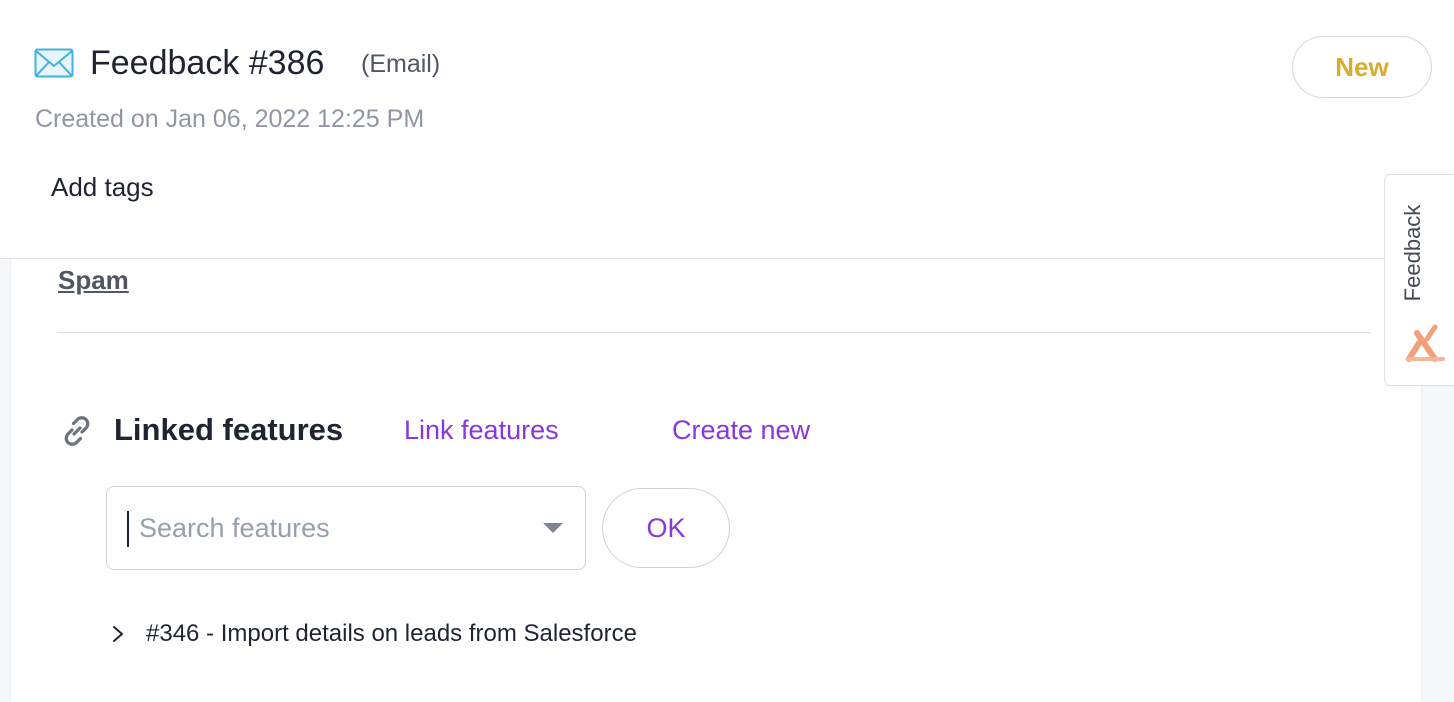 The width and height of the screenshot is (1454, 702). I want to click on link-features-button: Link features, so click(481, 430).